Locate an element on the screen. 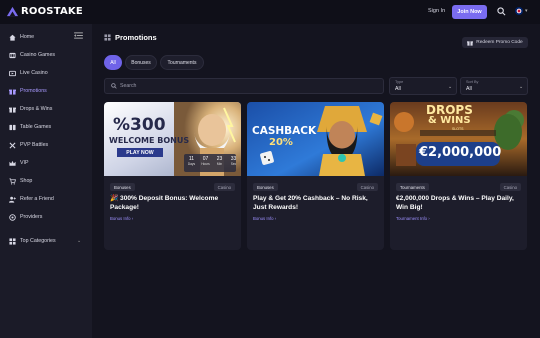 This screenshot has width=540, height=338. sidebar-item-casino-games: Casino Games is located at coordinates (46, 55).